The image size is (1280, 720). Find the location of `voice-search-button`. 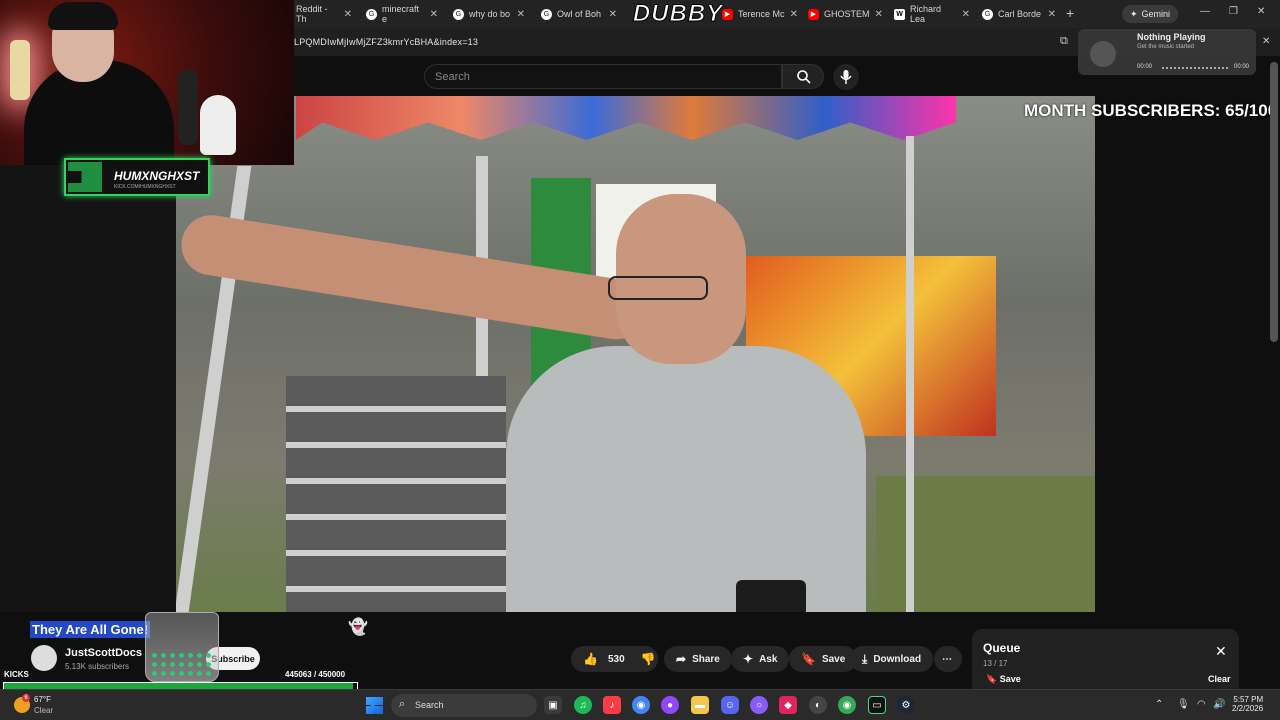

voice-search-button is located at coordinates (846, 77).